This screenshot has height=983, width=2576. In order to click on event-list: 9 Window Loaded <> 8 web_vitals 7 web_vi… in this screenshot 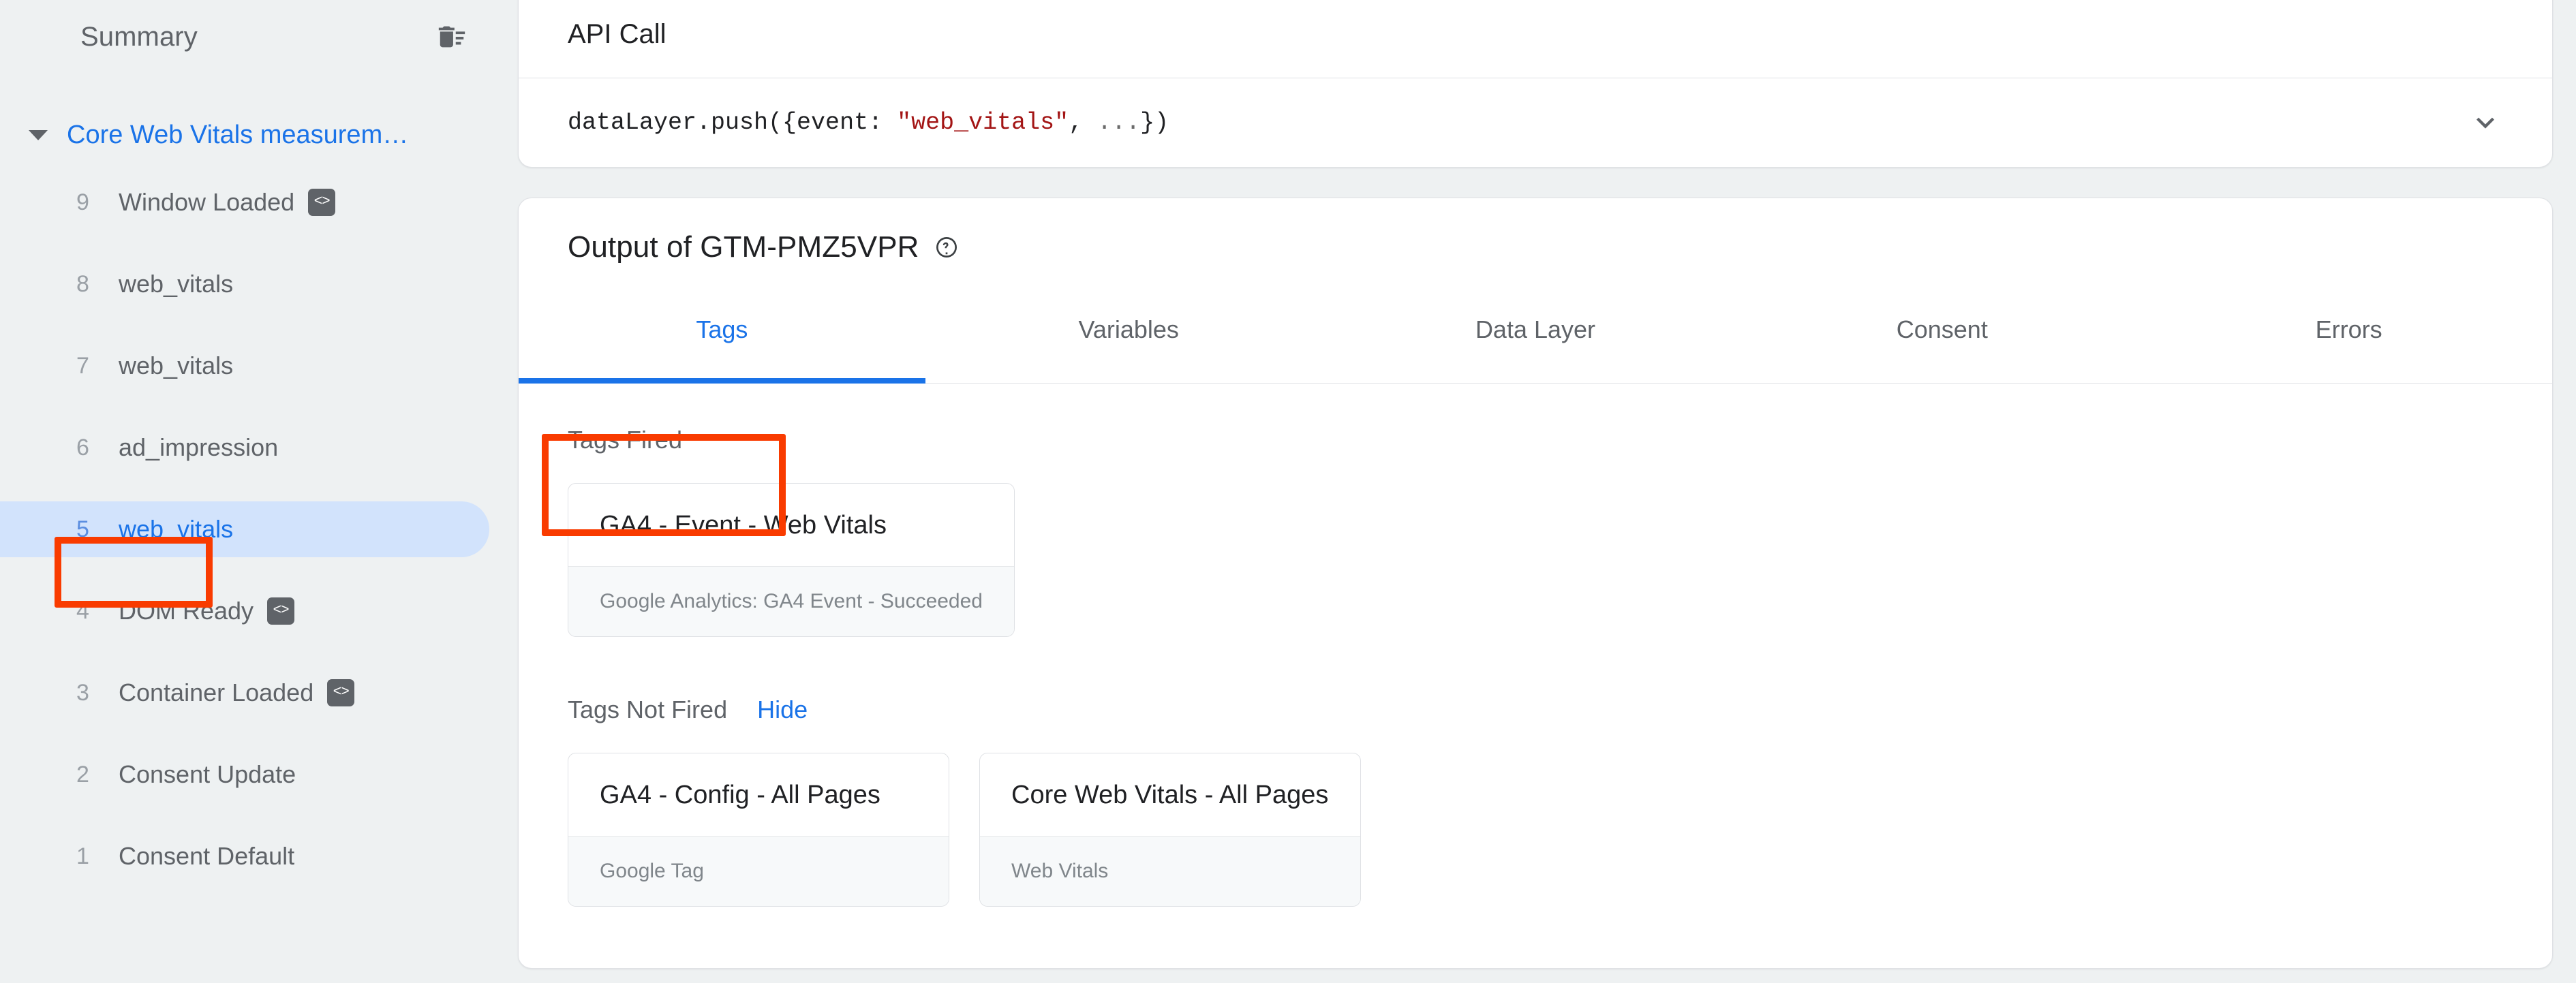, I will do `click(259, 529)`.